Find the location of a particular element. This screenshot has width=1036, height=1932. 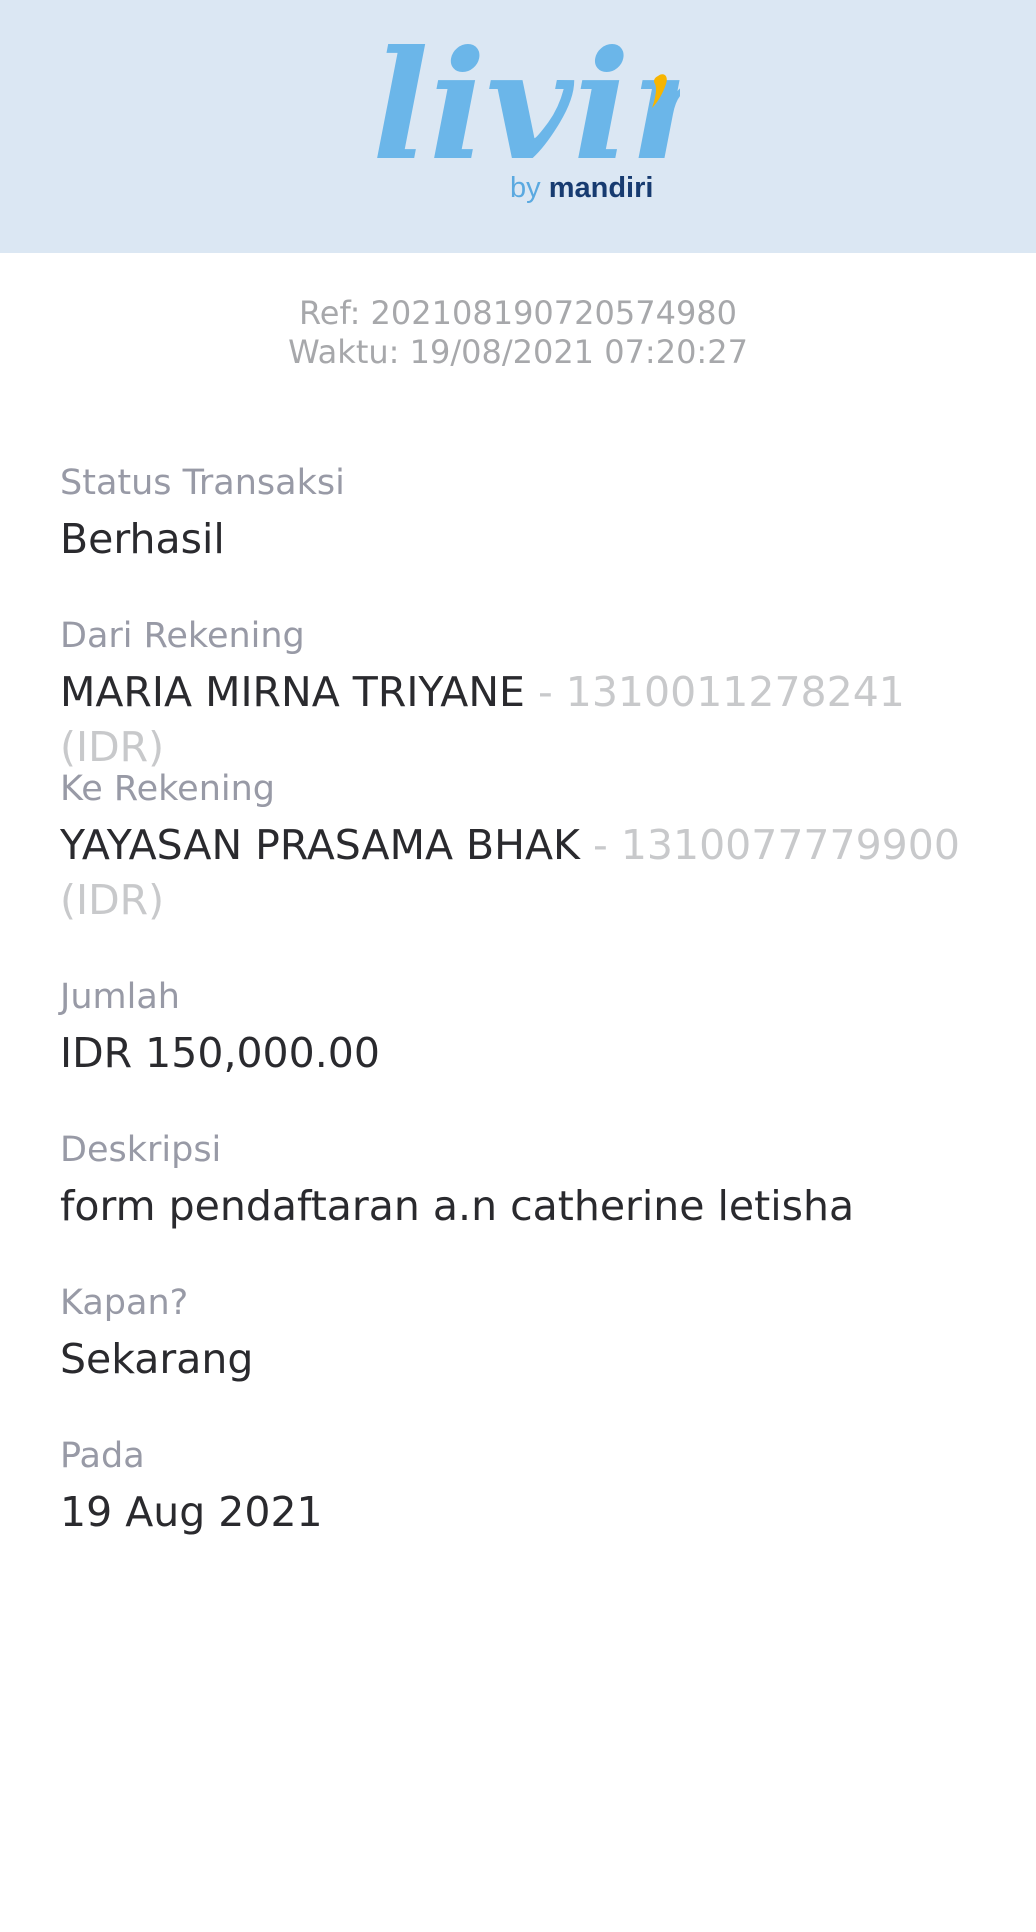

header-banner: livin' by mandiri is located at coordinates (518, 126).